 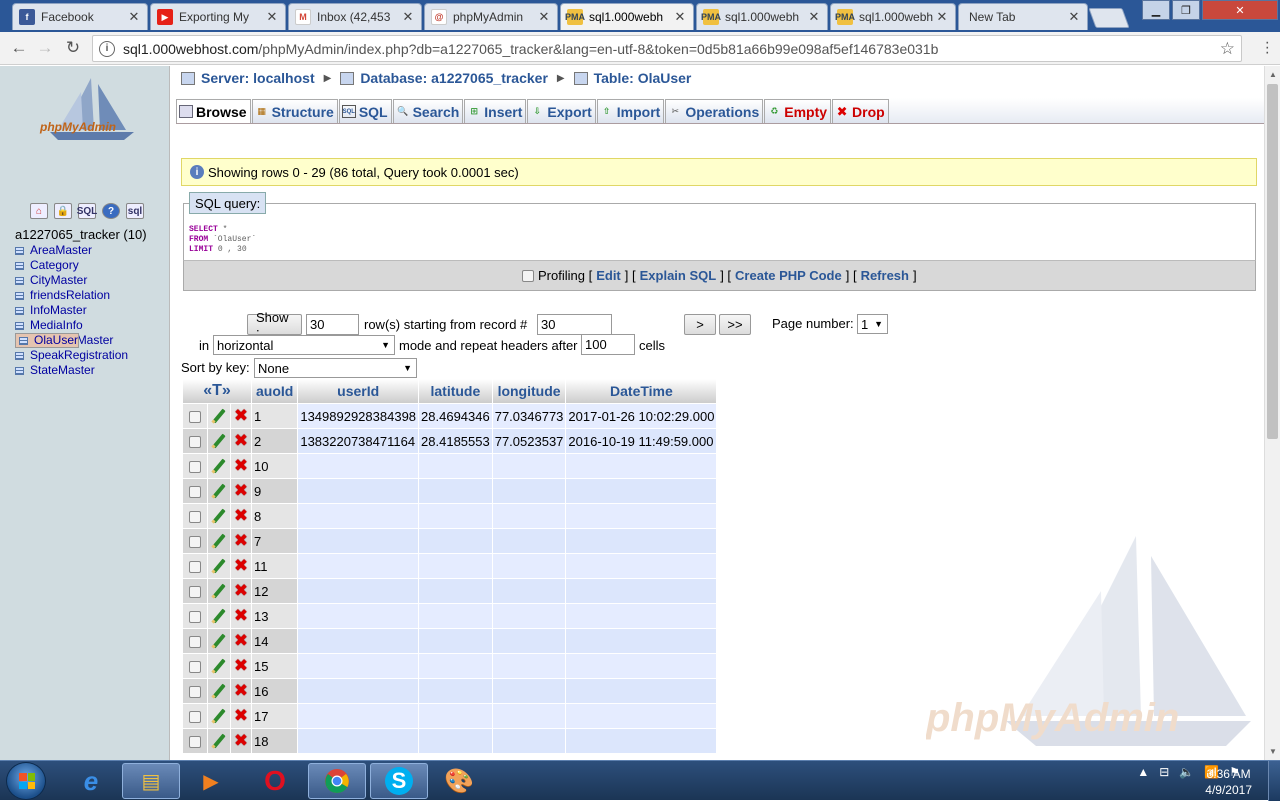 I want to click on file-explorer-icon: ▤, so click(x=151, y=781).